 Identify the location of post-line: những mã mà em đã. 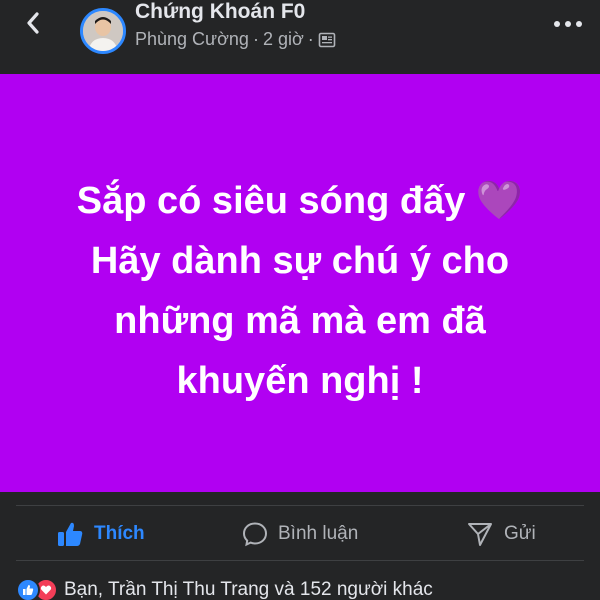
(300, 321).